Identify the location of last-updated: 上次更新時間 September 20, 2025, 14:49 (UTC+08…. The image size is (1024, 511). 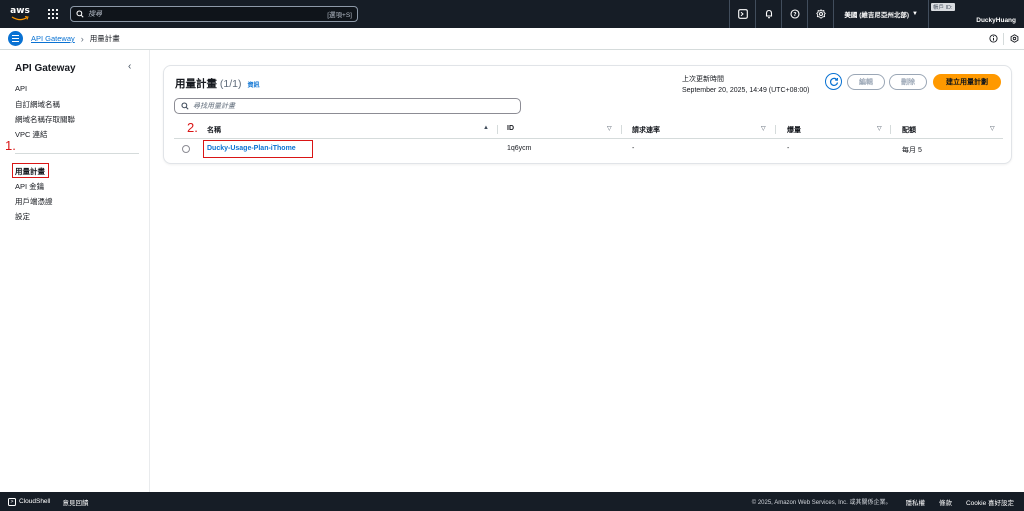
(745, 85).